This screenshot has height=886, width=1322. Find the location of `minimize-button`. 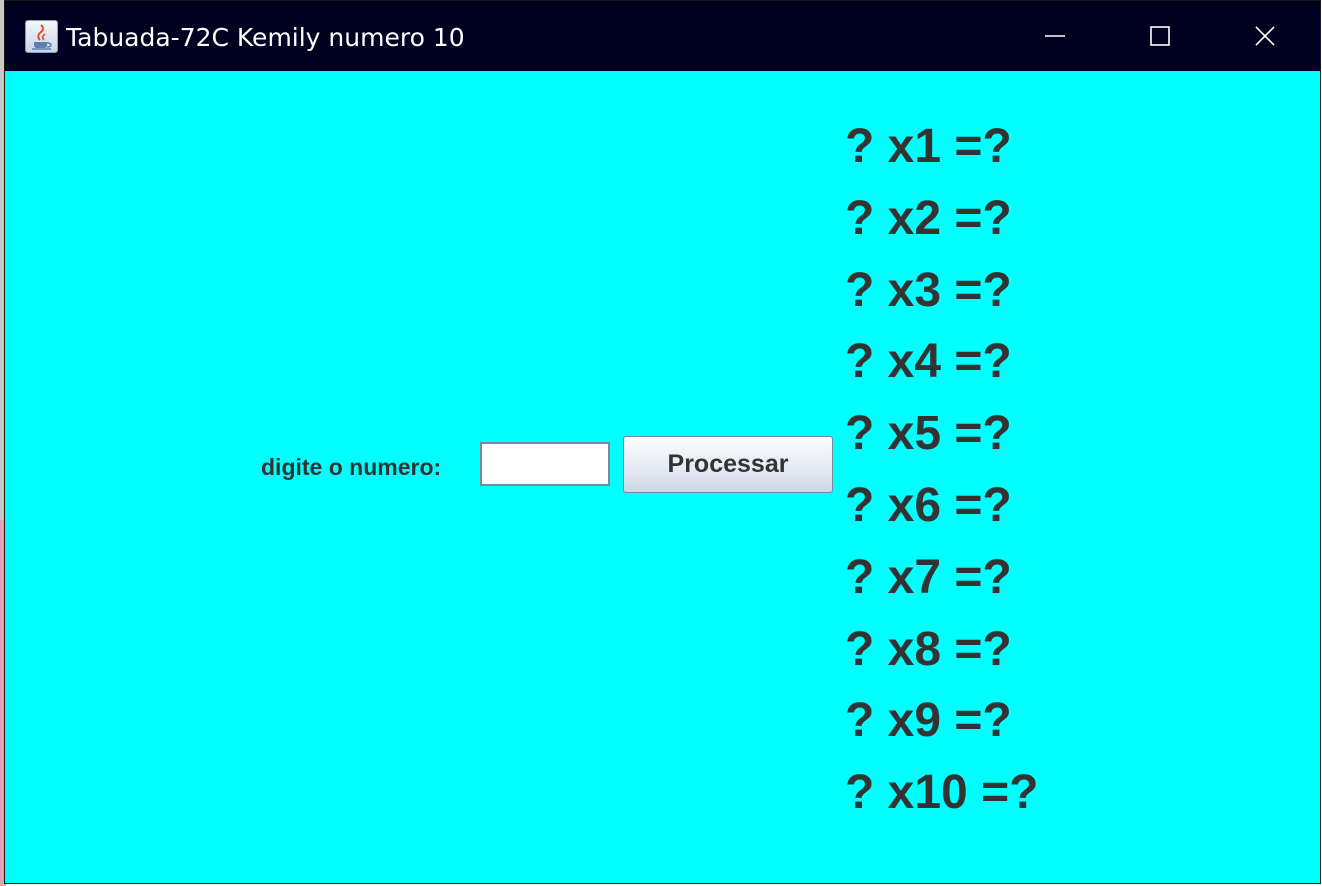

minimize-button is located at coordinates (1055, 36).